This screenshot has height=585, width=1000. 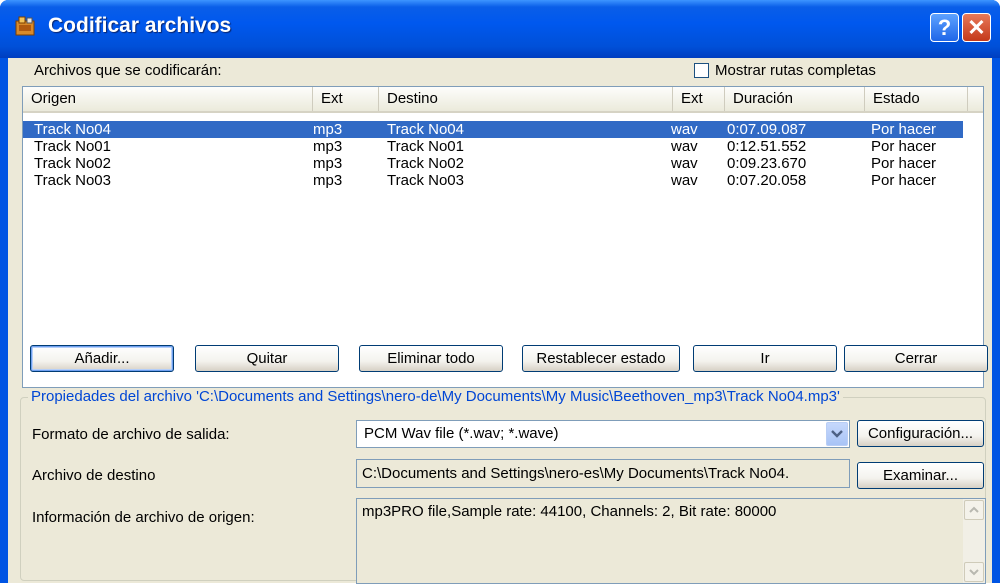 I want to click on chevron-up-icon, so click(x=974, y=509).